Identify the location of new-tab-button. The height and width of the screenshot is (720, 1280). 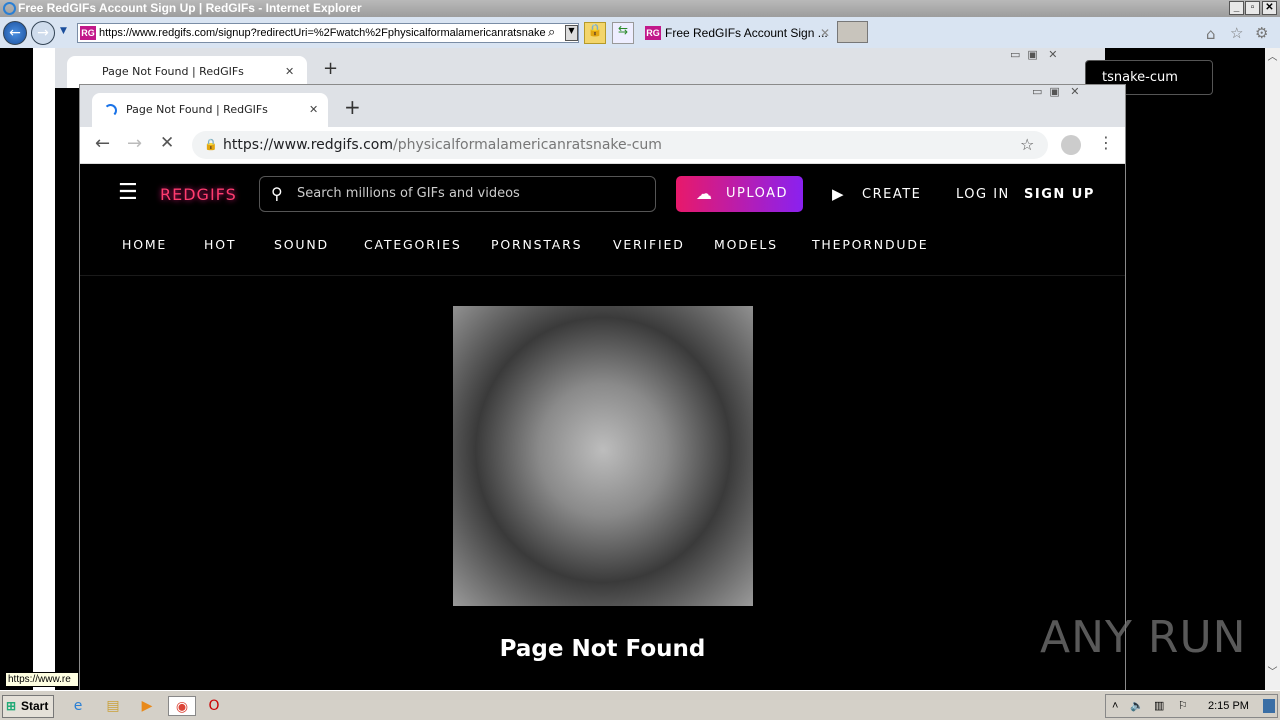
(852, 32).